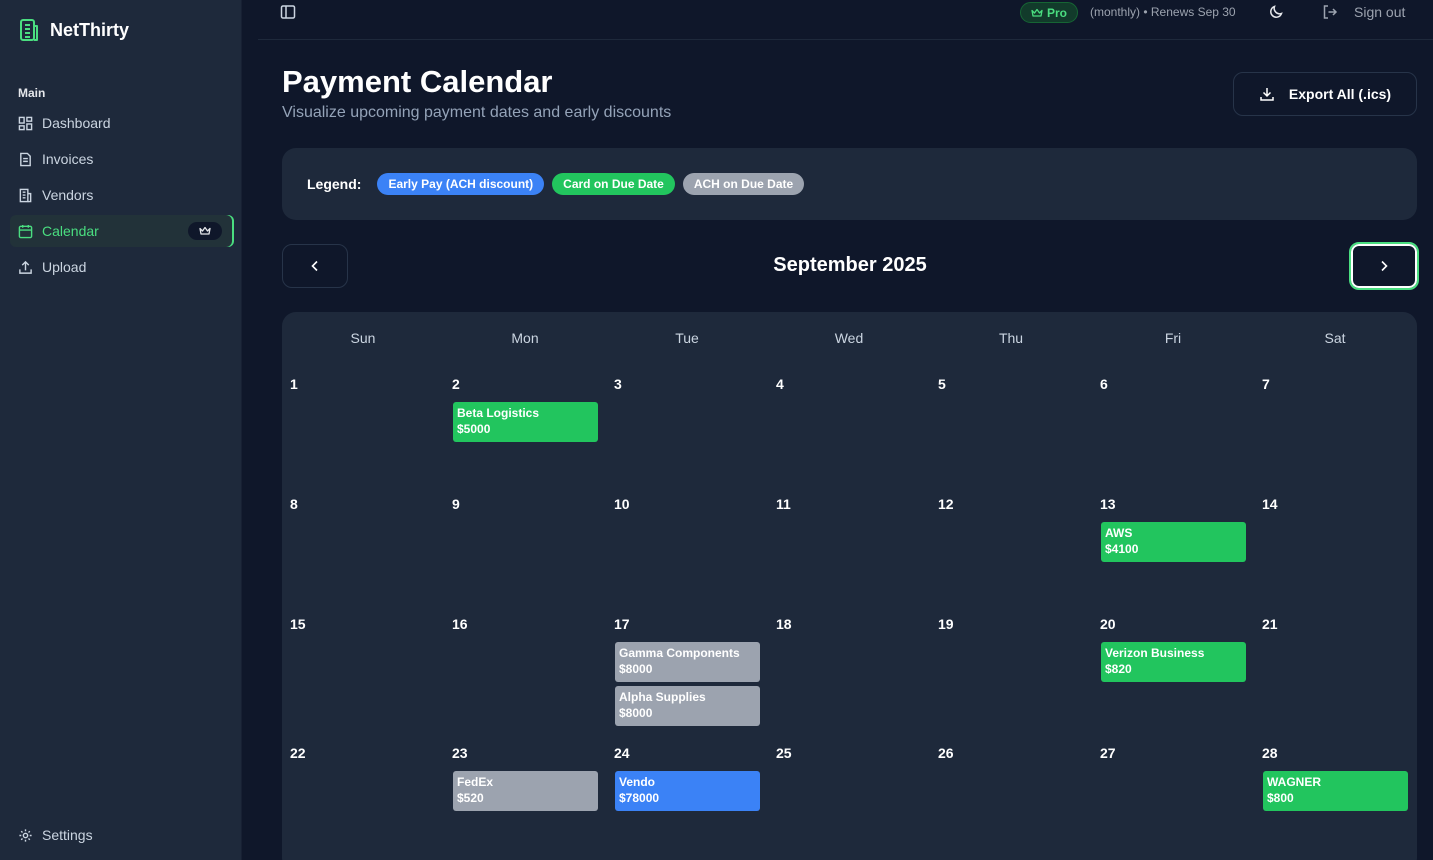 Image resolution: width=1433 pixels, height=860 pixels. Describe the element at coordinates (32, 93) in the screenshot. I see `nav-section-label: Main` at that location.